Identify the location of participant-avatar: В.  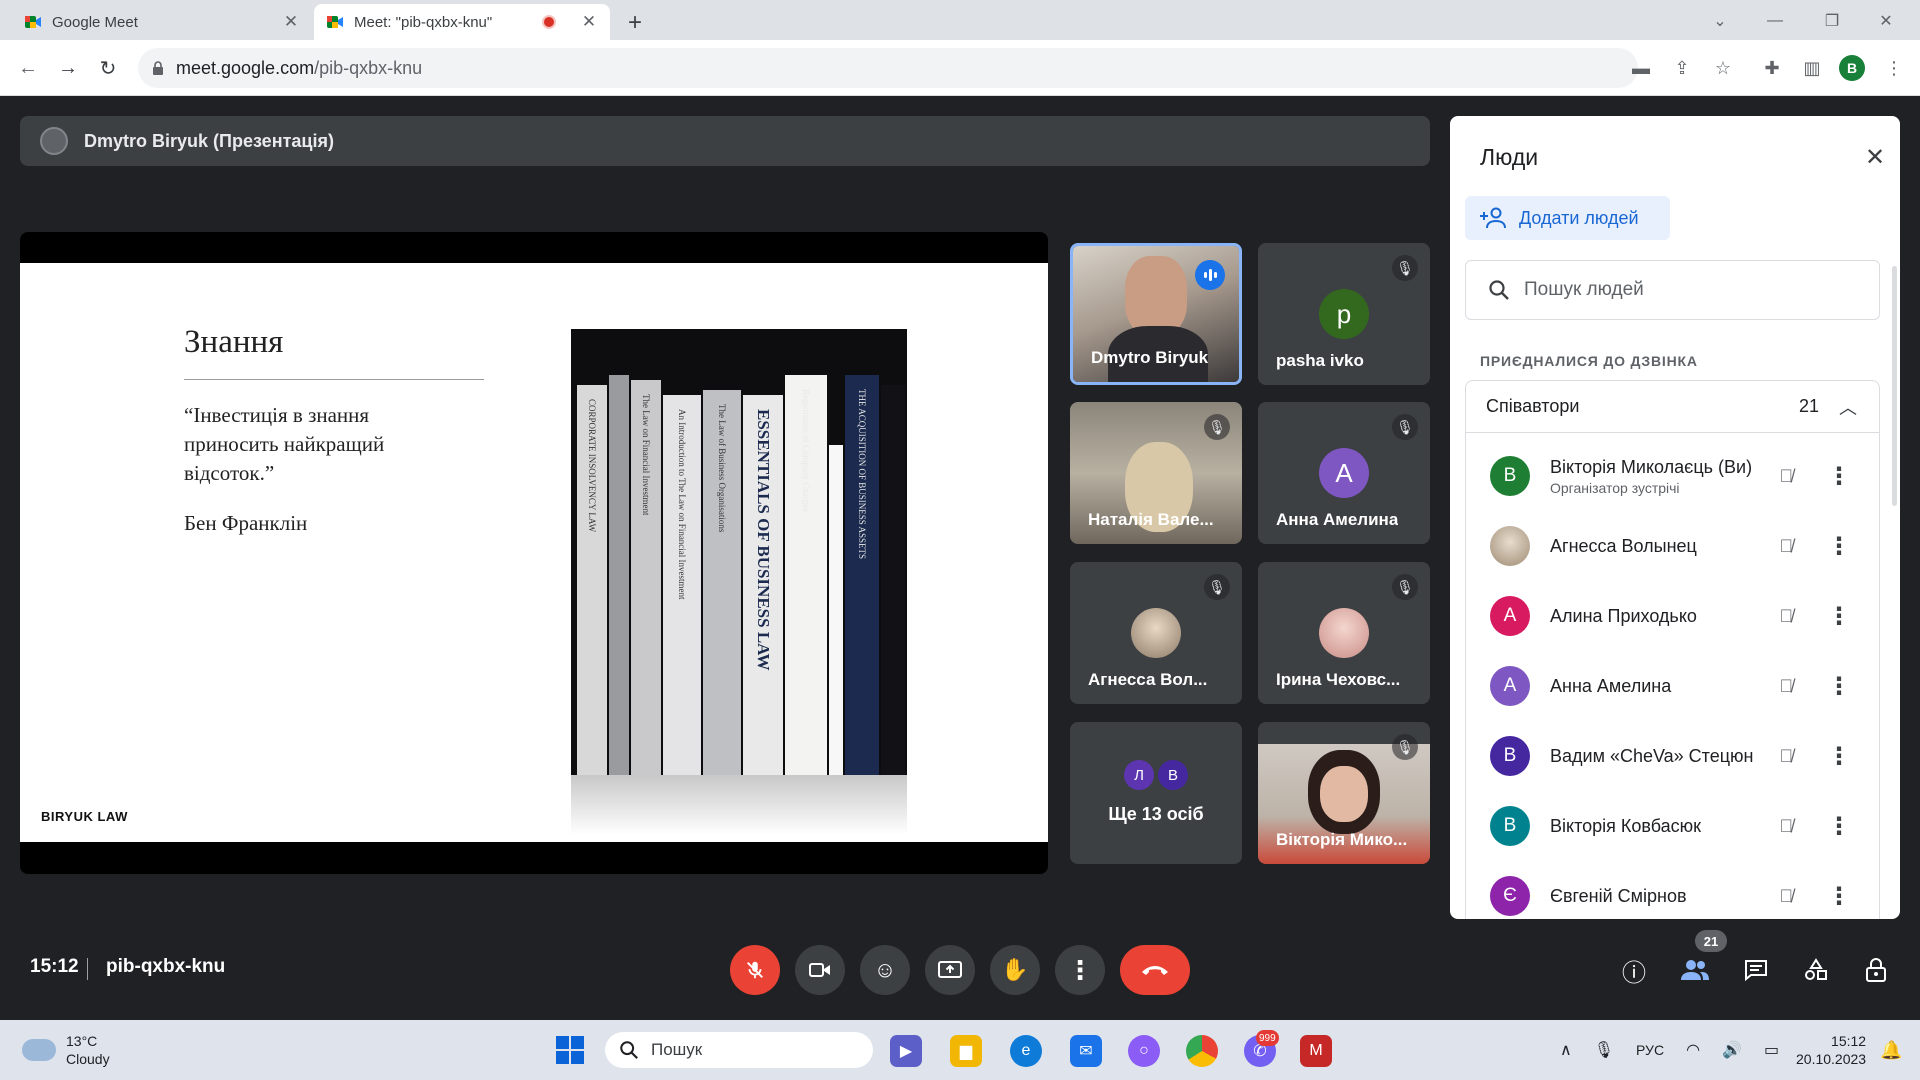
(1510, 476).